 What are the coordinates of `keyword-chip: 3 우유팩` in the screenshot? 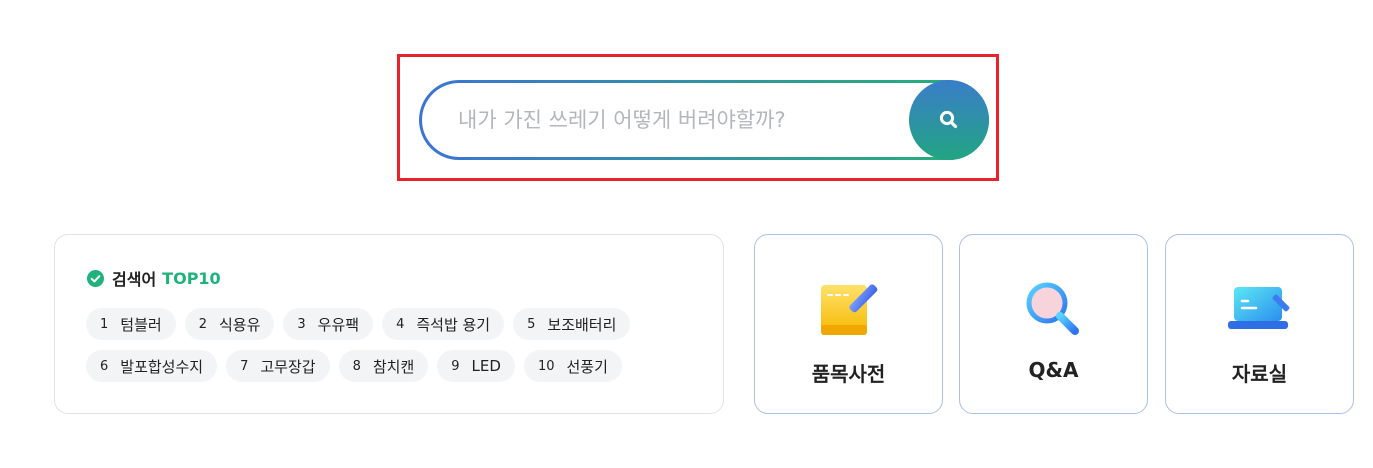 It's located at (328, 324).